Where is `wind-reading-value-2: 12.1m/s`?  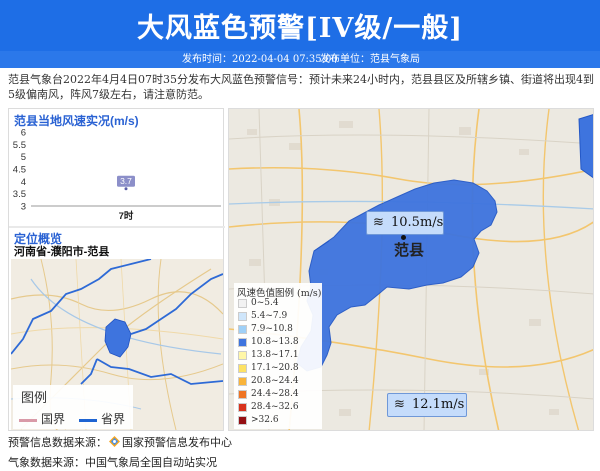
wind-reading-value-2: 12.1m/s is located at coordinates (438, 404).